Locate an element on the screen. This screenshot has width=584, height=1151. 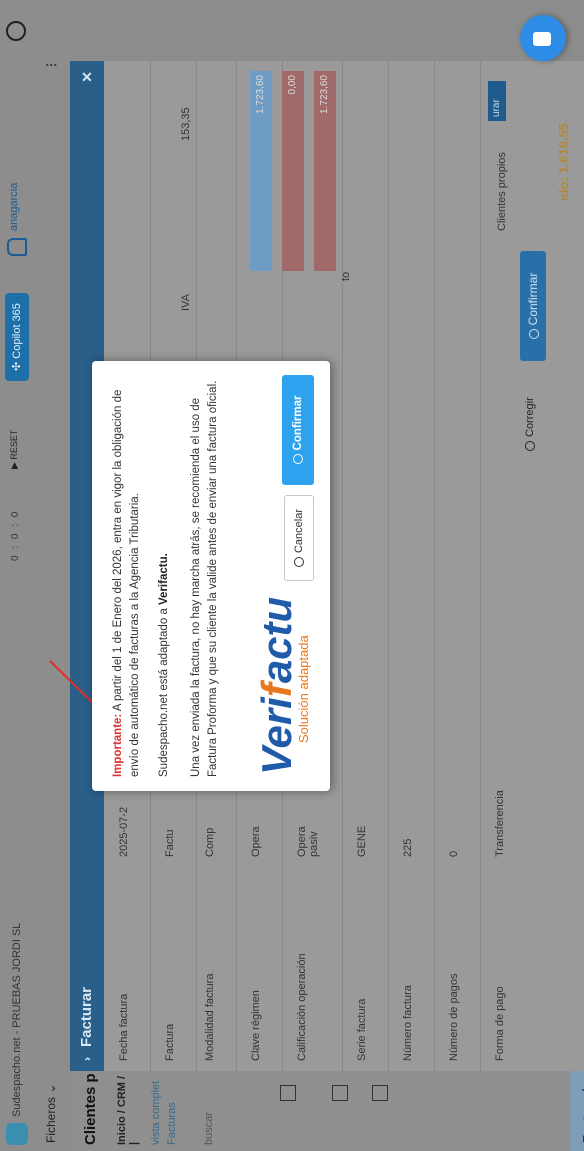
amount-bar-red: 0,00 is located at coordinates (293, 171).